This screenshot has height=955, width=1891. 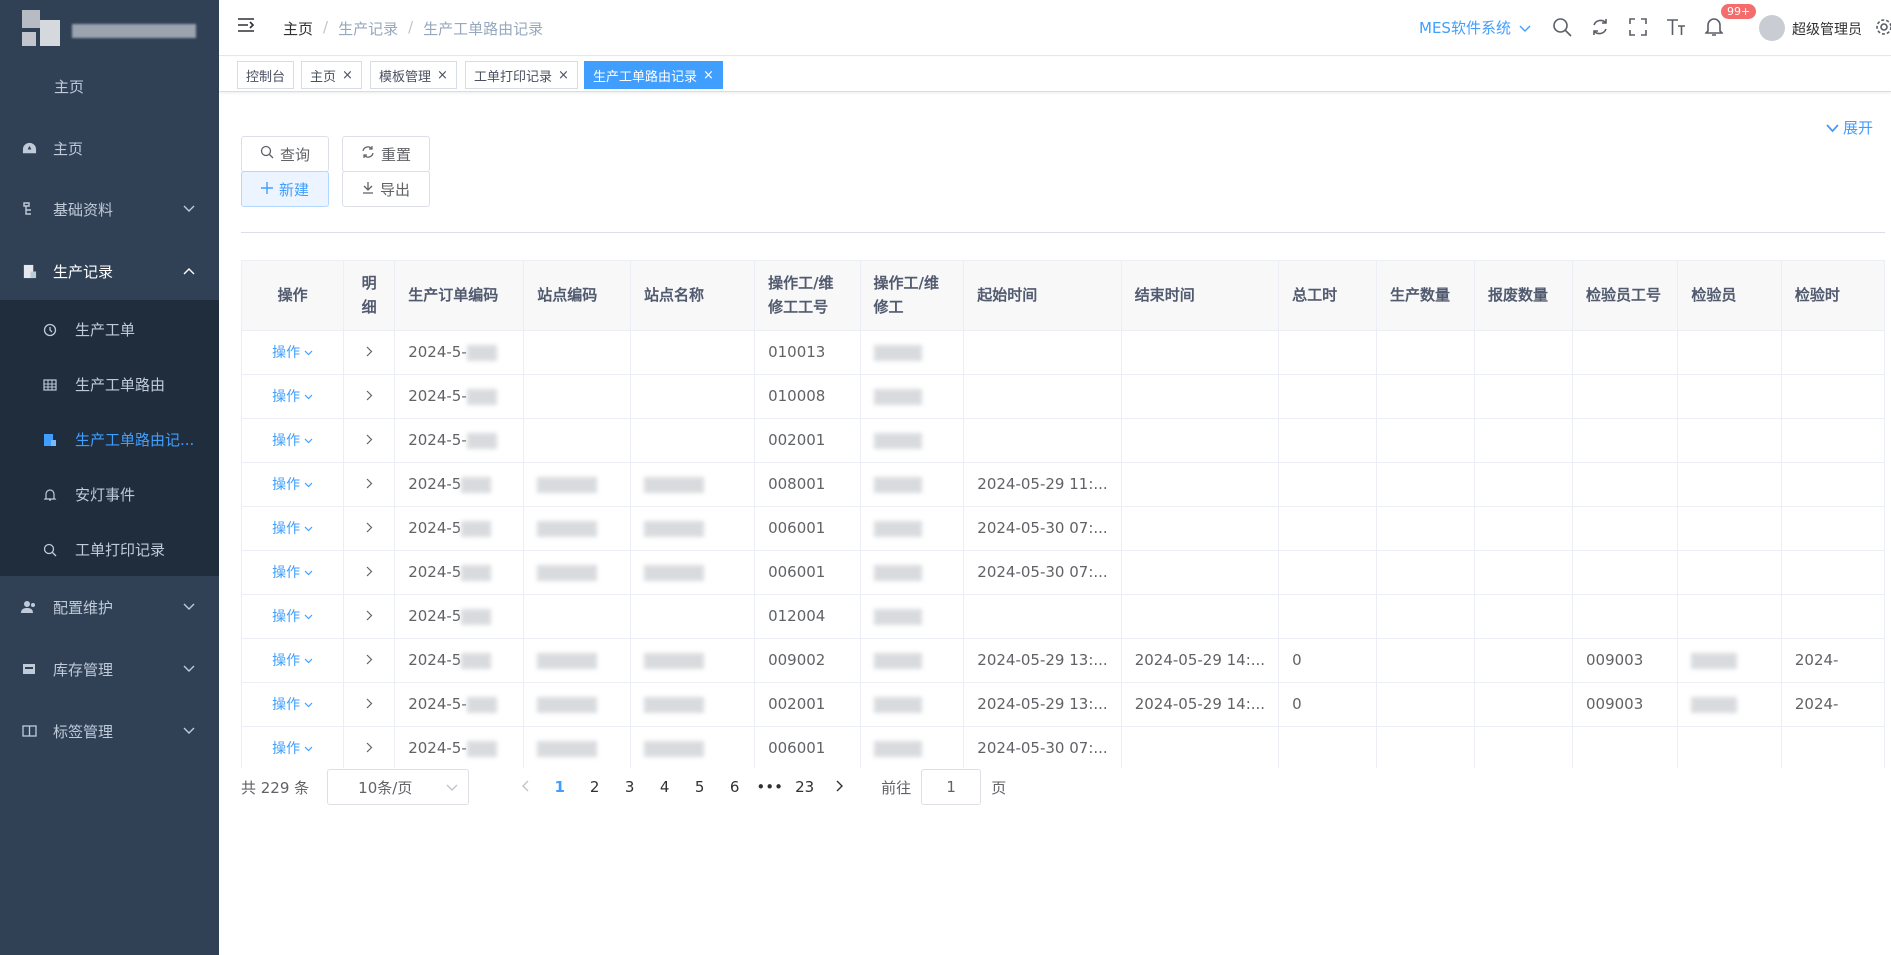 What do you see at coordinates (693, 296) in the screenshot?
I see `column-header: 站点名称` at bounding box center [693, 296].